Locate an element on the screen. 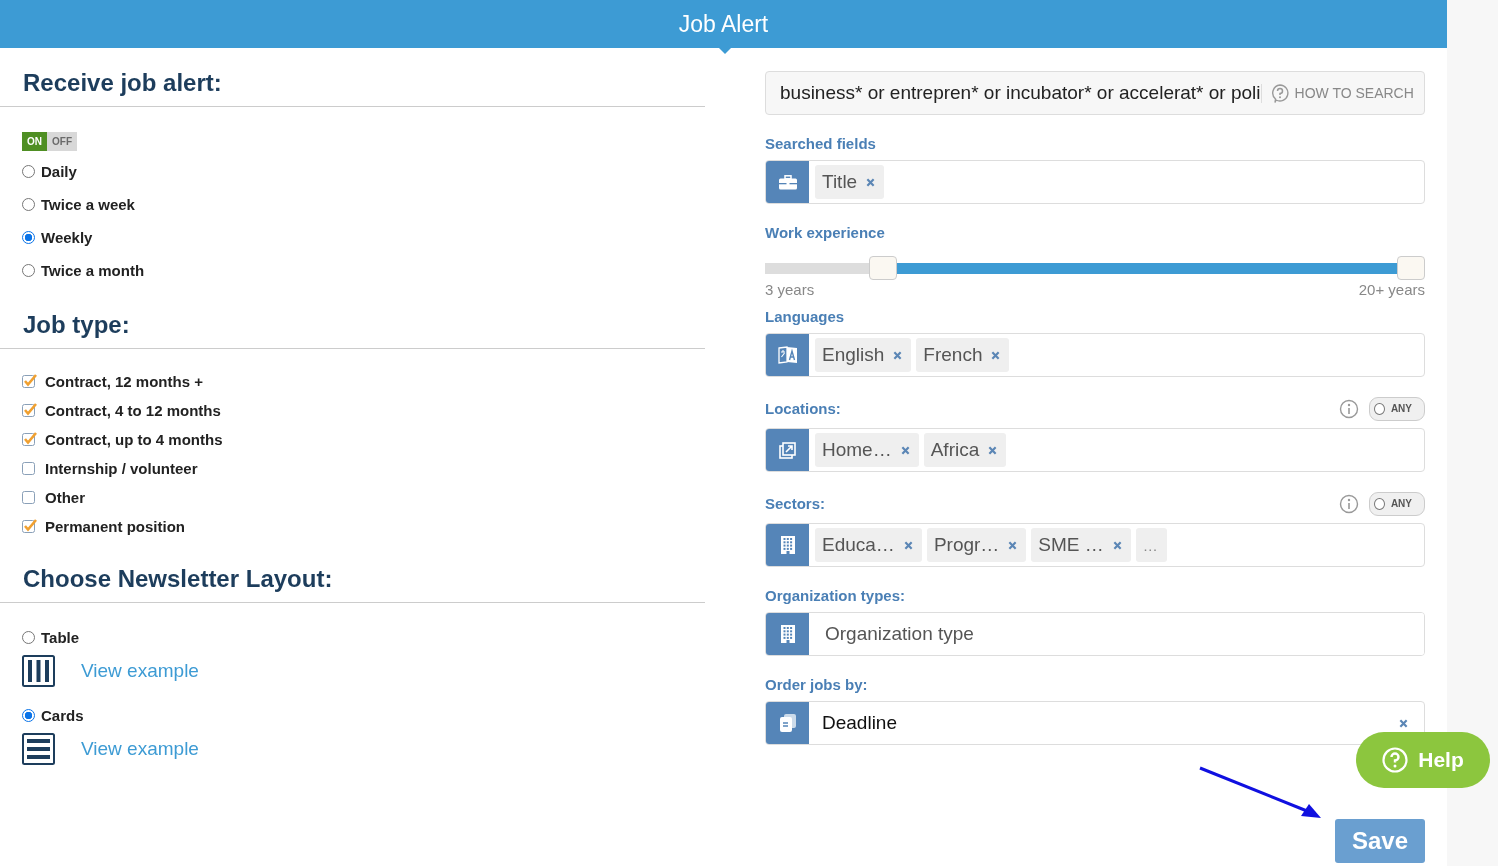 Image resolution: width=1498 pixels, height=866 pixels. option-label: Table is located at coordinates (60, 637).